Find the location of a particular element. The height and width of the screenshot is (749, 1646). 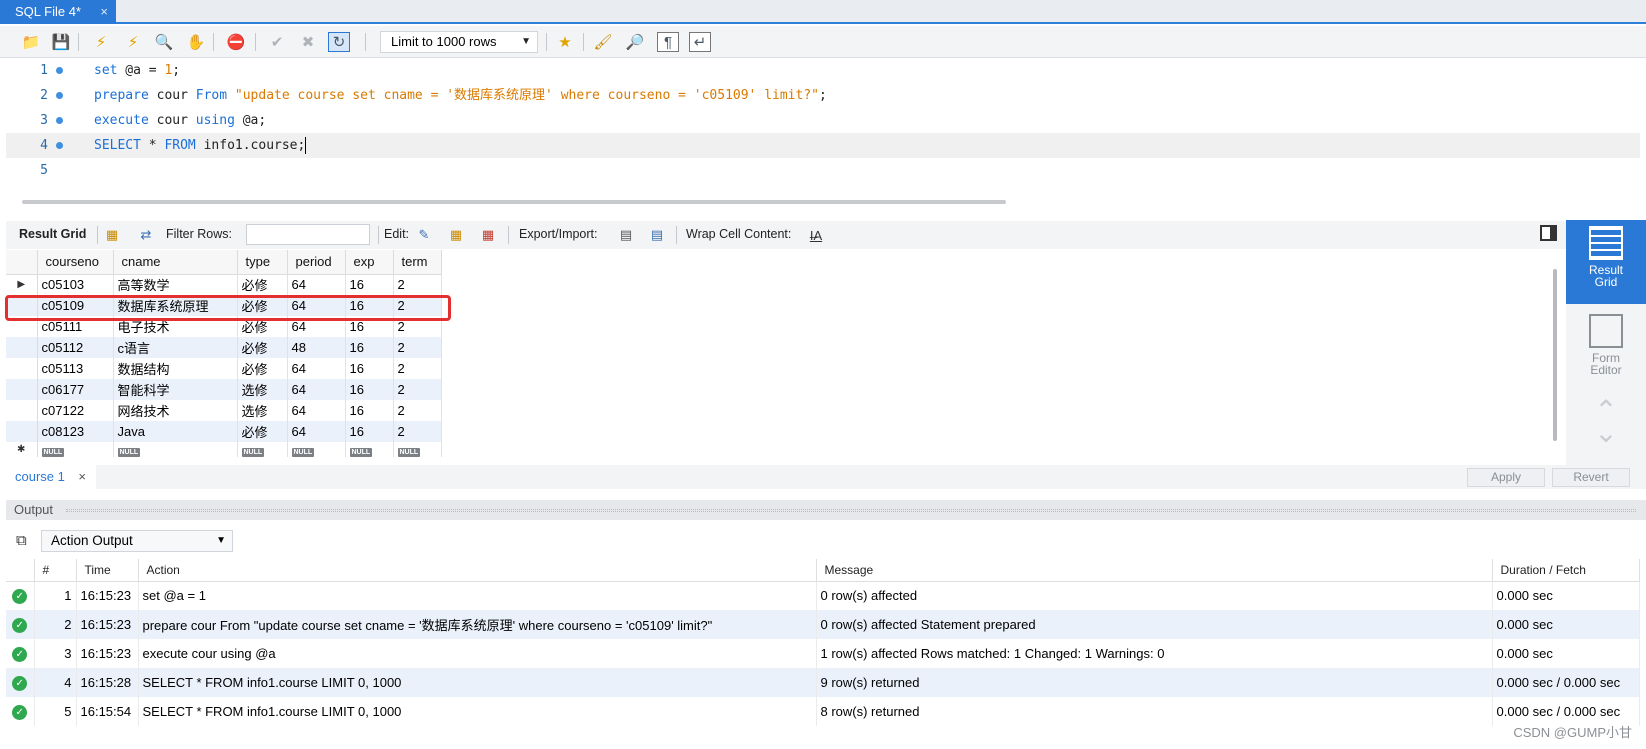

filter-rows-input is located at coordinates (308, 234).